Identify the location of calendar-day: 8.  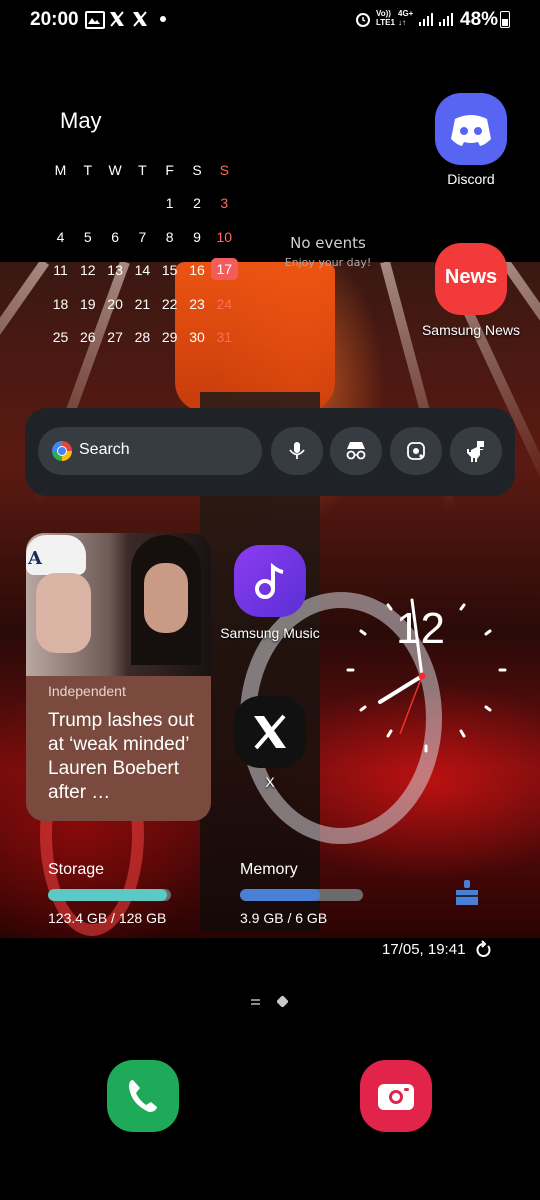
(169, 237).